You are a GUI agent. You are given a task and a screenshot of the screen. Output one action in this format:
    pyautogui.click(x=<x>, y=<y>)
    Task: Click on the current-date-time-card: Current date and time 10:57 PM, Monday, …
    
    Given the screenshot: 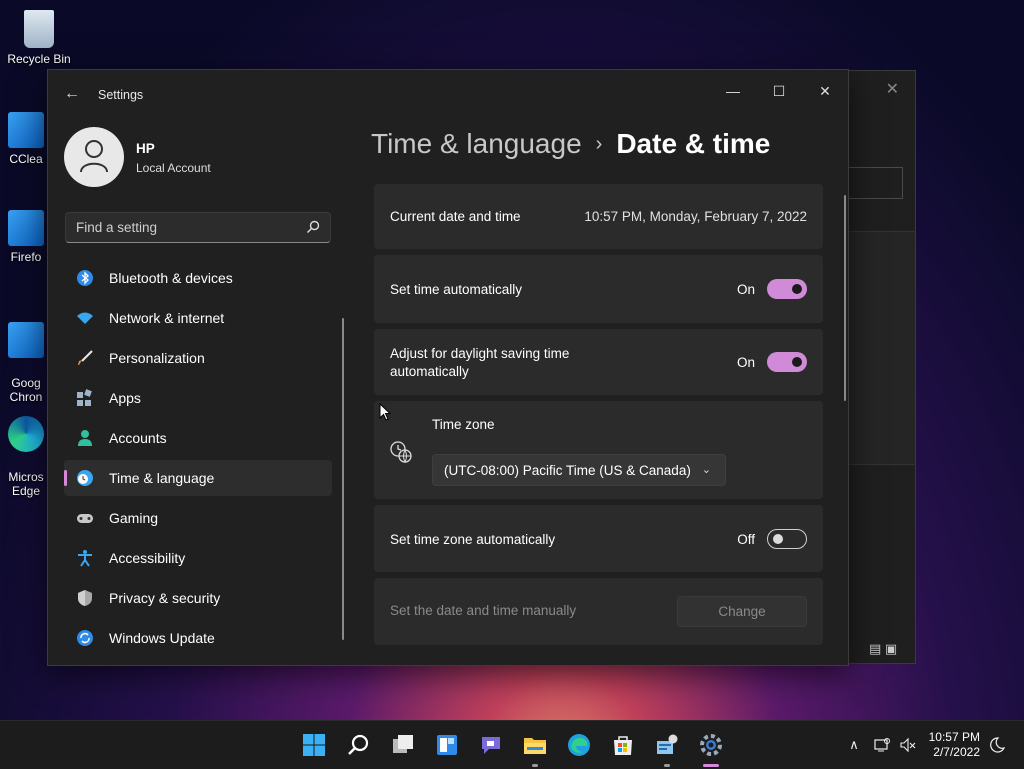 What is the action you would take?
    pyautogui.click(x=598, y=216)
    